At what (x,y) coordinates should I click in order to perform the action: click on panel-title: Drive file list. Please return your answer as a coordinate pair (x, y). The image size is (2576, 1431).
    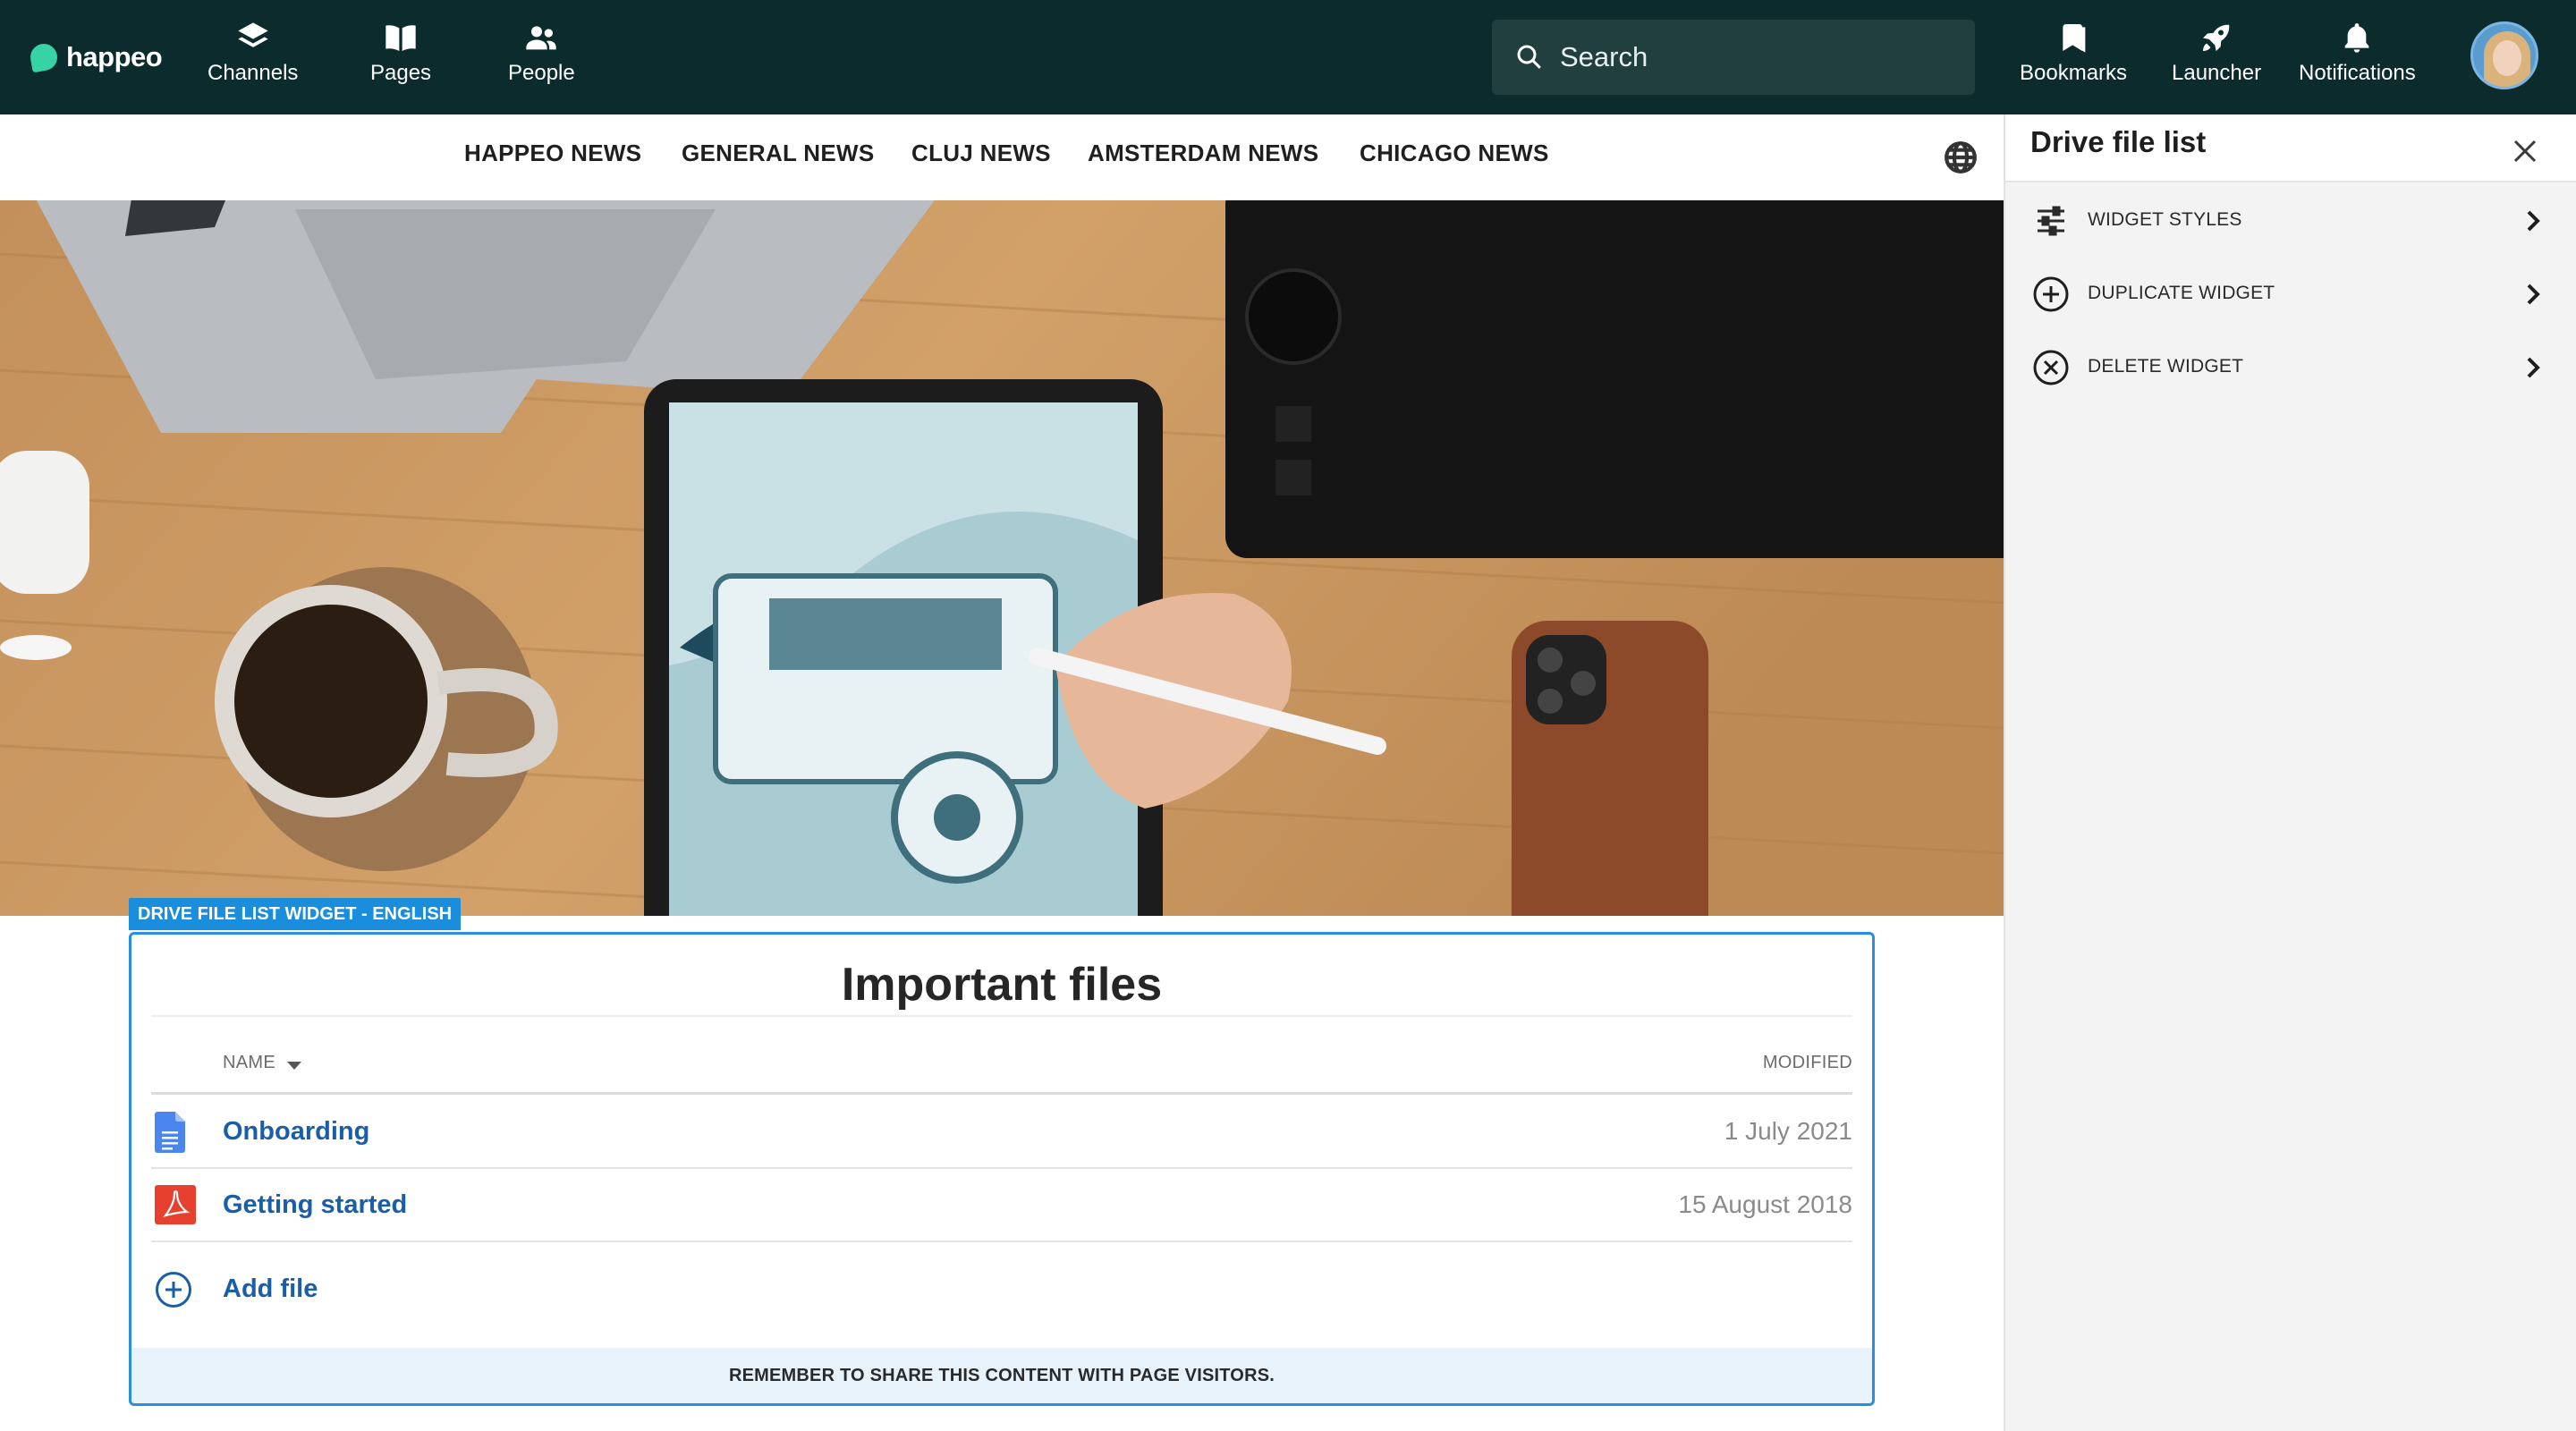
    Looking at the image, I should click on (2118, 142).